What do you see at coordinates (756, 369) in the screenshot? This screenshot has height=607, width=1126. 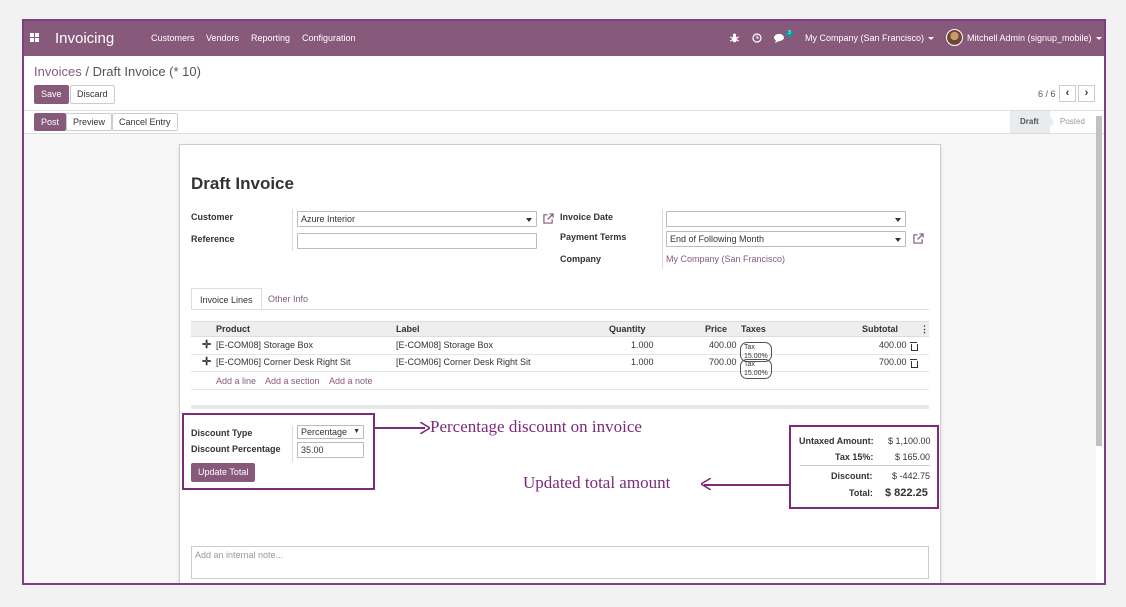 I see `tax-tag: Tax 15.00%` at bounding box center [756, 369].